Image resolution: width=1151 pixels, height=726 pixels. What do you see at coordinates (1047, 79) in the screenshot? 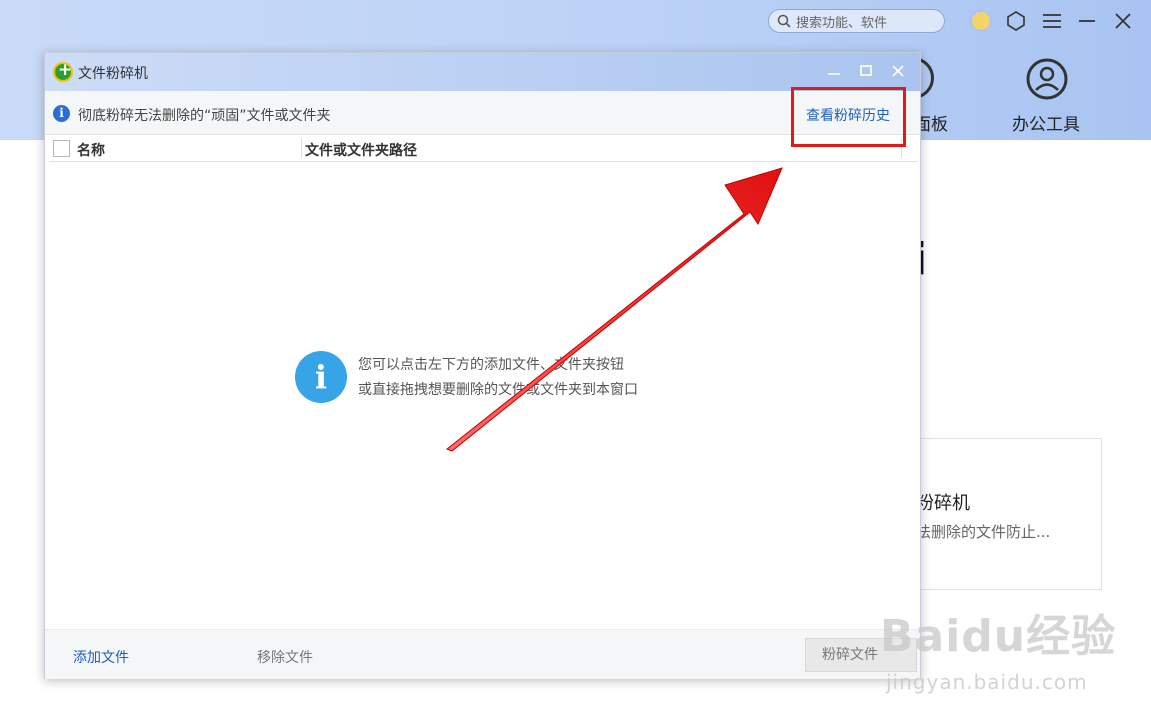
I see `office-tools-icon` at bounding box center [1047, 79].